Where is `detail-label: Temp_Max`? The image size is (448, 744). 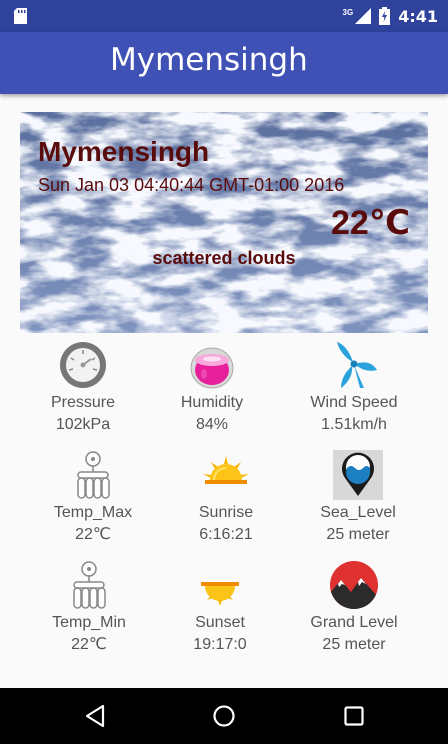
detail-label: Temp_Max is located at coordinates (93, 512).